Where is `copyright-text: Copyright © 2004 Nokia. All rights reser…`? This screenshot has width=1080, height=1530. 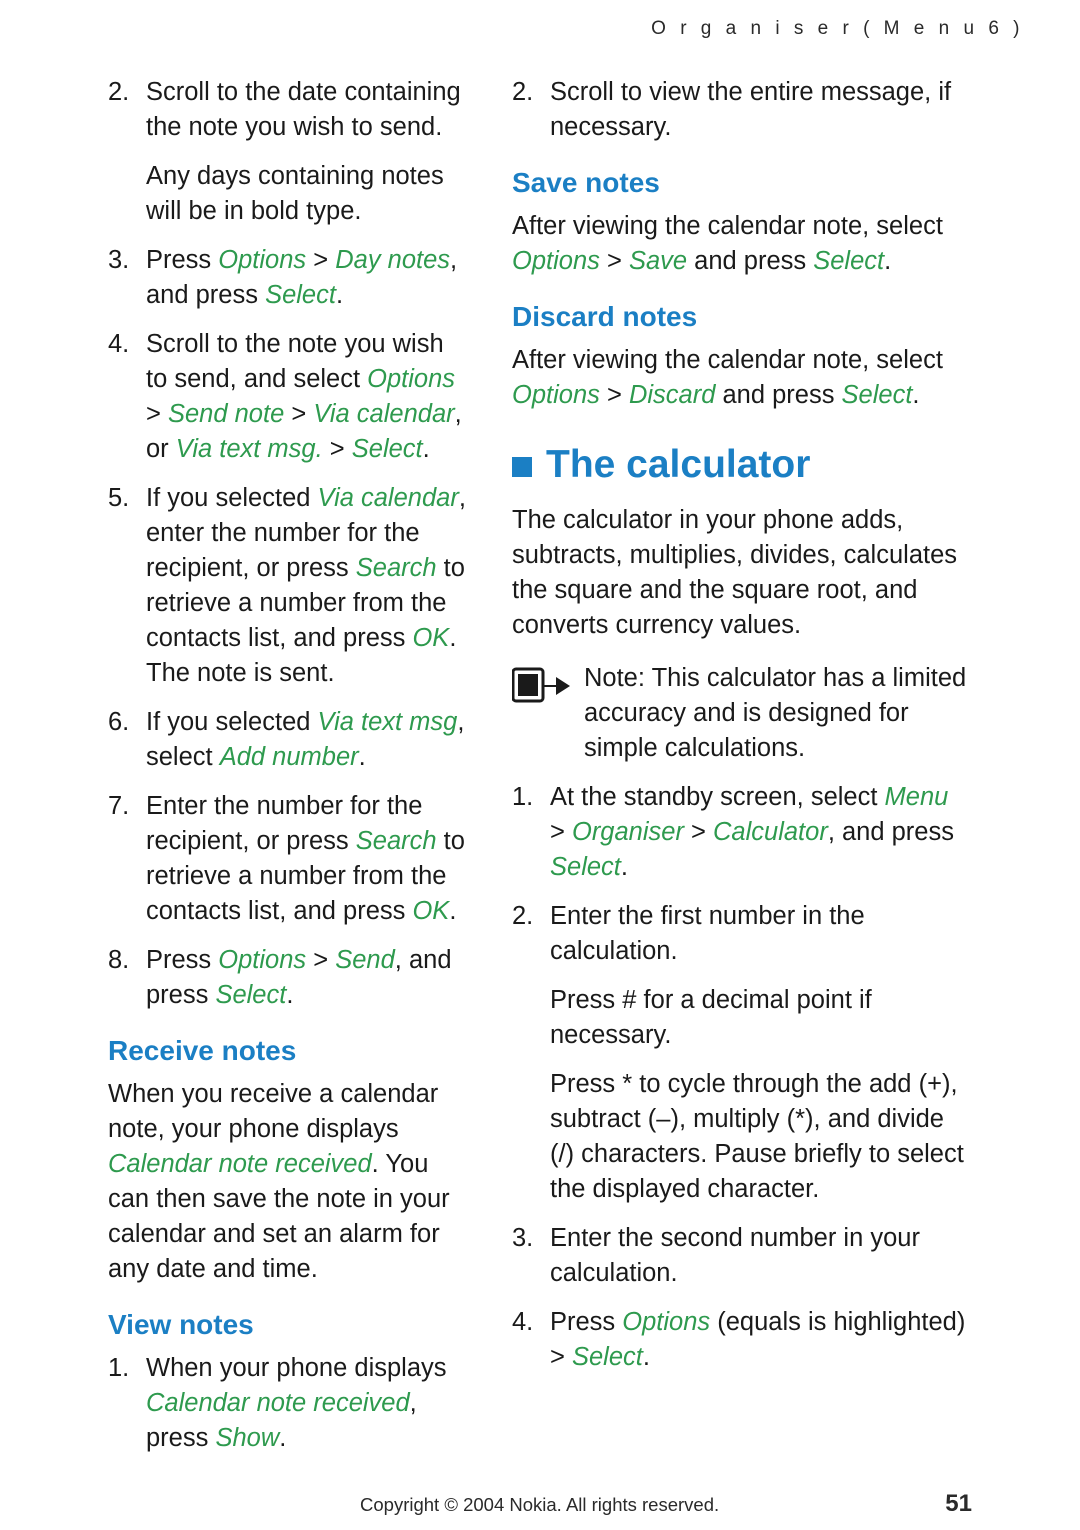
copyright-text: Copyright © 2004 Nokia. All rights reser… is located at coordinates (540, 1504).